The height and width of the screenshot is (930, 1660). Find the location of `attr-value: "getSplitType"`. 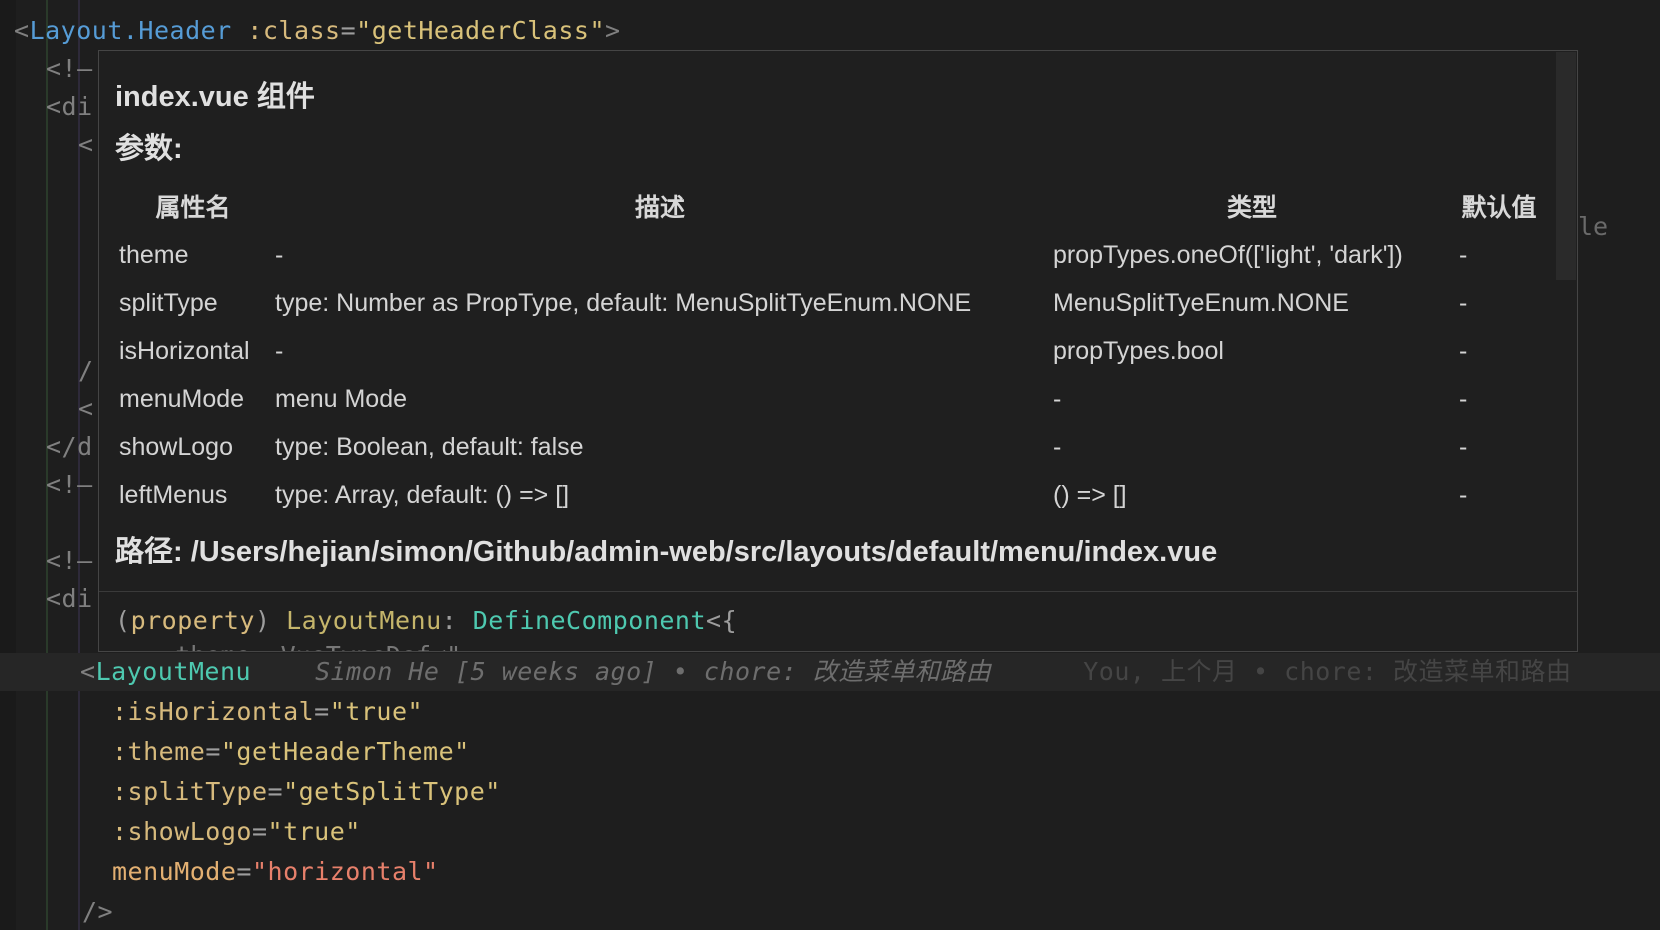

attr-value: "getSplitType" is located at coordinates (392, 791).